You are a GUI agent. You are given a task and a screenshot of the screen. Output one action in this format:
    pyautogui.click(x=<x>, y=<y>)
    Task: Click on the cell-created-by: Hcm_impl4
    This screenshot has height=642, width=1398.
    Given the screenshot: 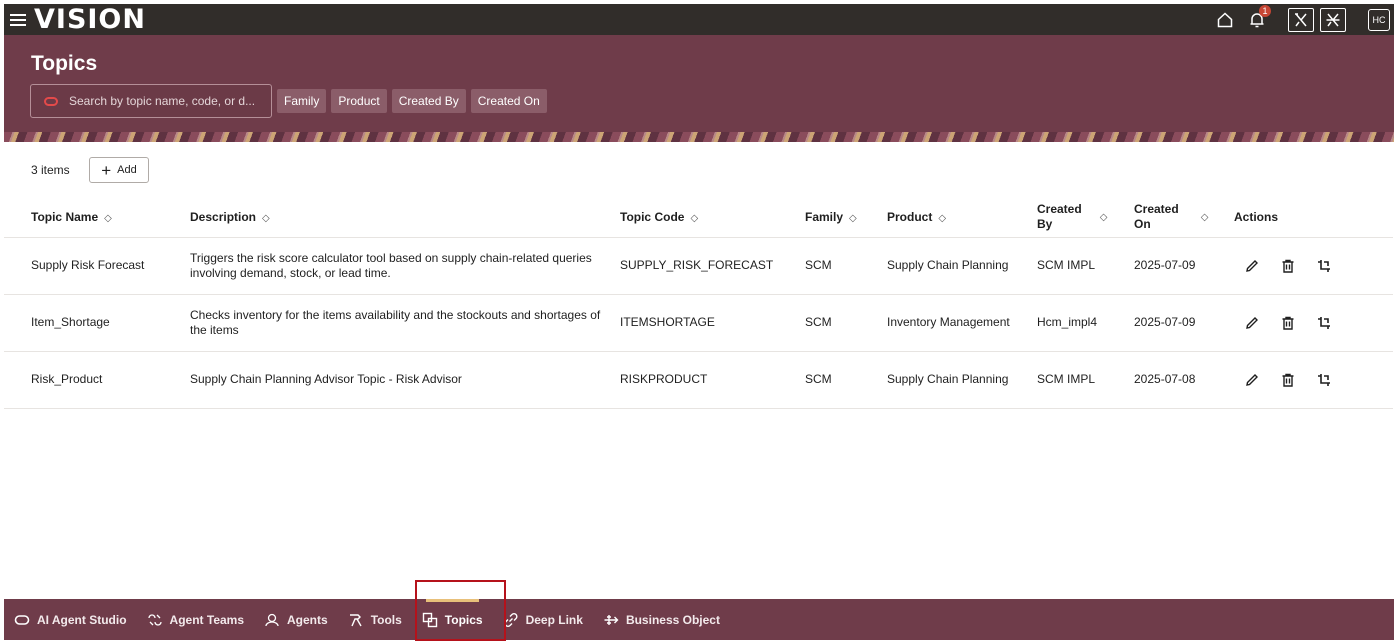 What is the action you would take?
    pyautogui.click(x=1085, y=322)
    